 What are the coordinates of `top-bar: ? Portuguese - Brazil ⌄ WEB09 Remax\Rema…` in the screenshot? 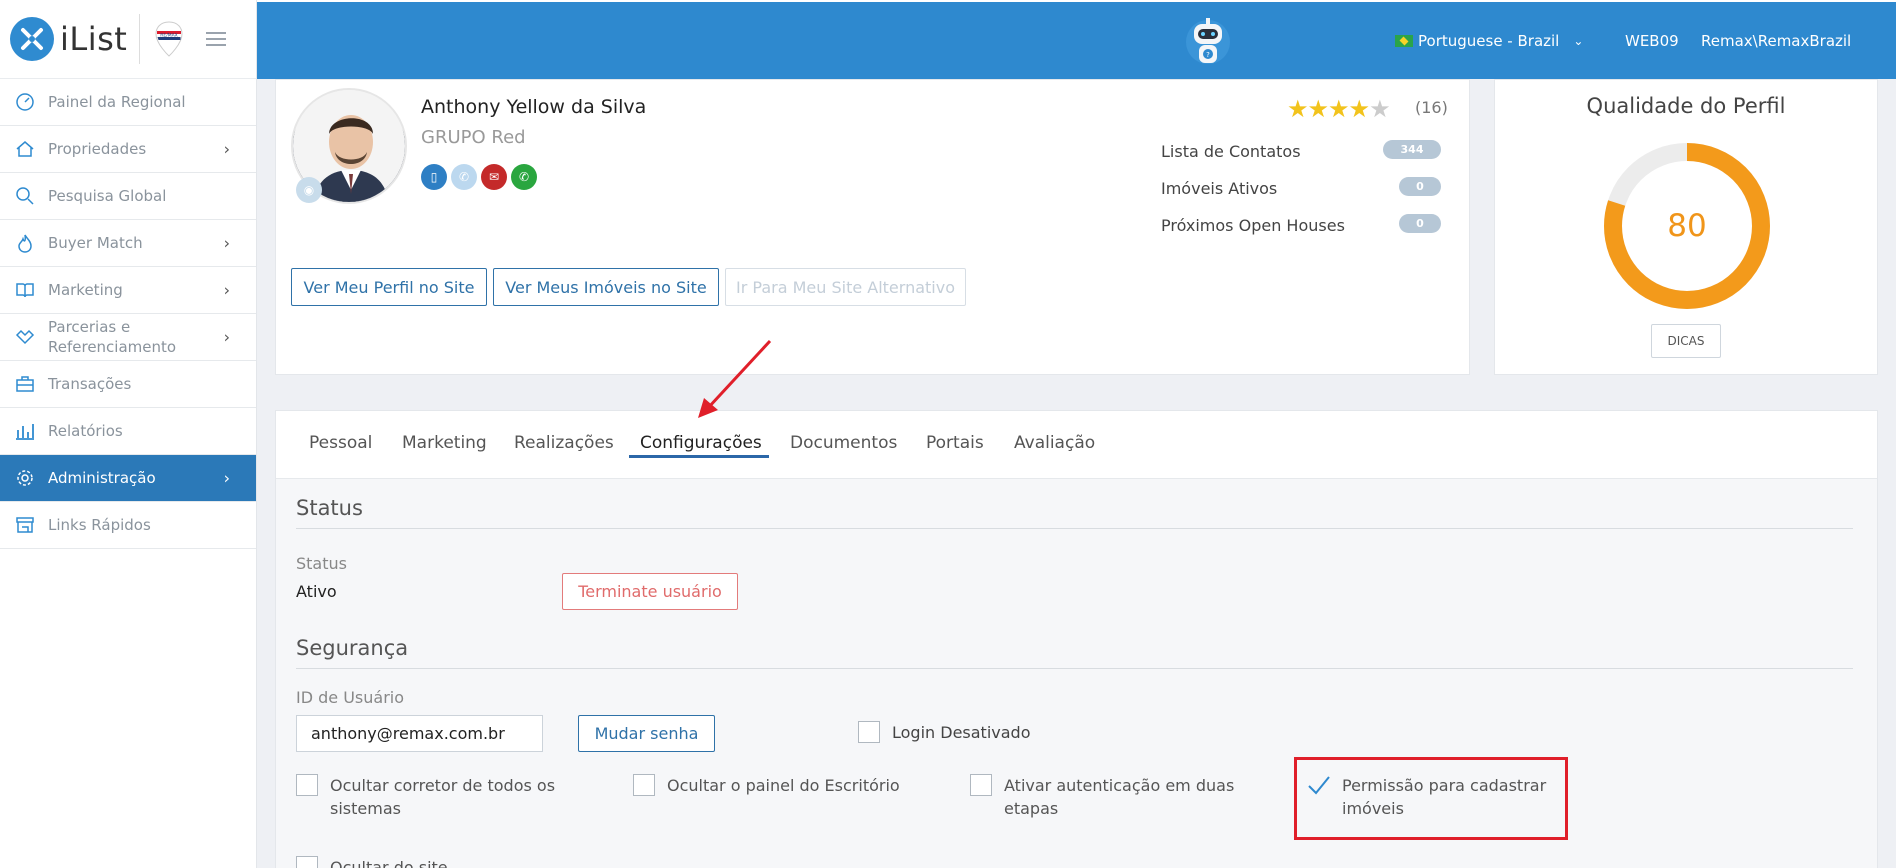 It's located at (1076, 39).